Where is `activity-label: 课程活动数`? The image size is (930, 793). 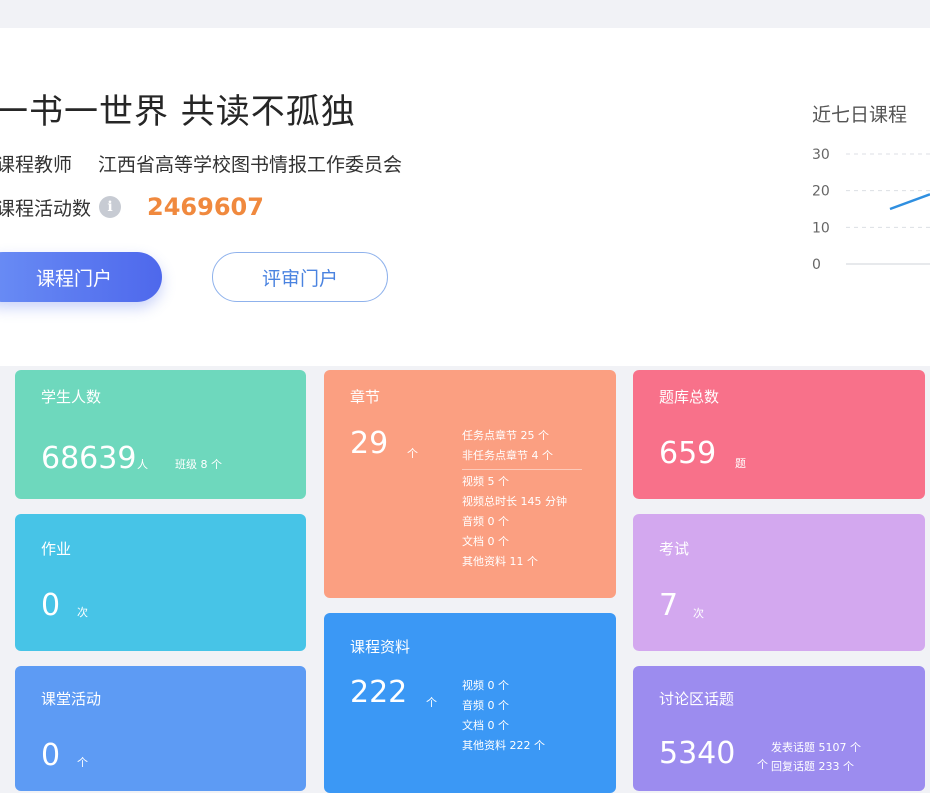
activity-label: 课程活动数 is located at coordinates (46, 208).